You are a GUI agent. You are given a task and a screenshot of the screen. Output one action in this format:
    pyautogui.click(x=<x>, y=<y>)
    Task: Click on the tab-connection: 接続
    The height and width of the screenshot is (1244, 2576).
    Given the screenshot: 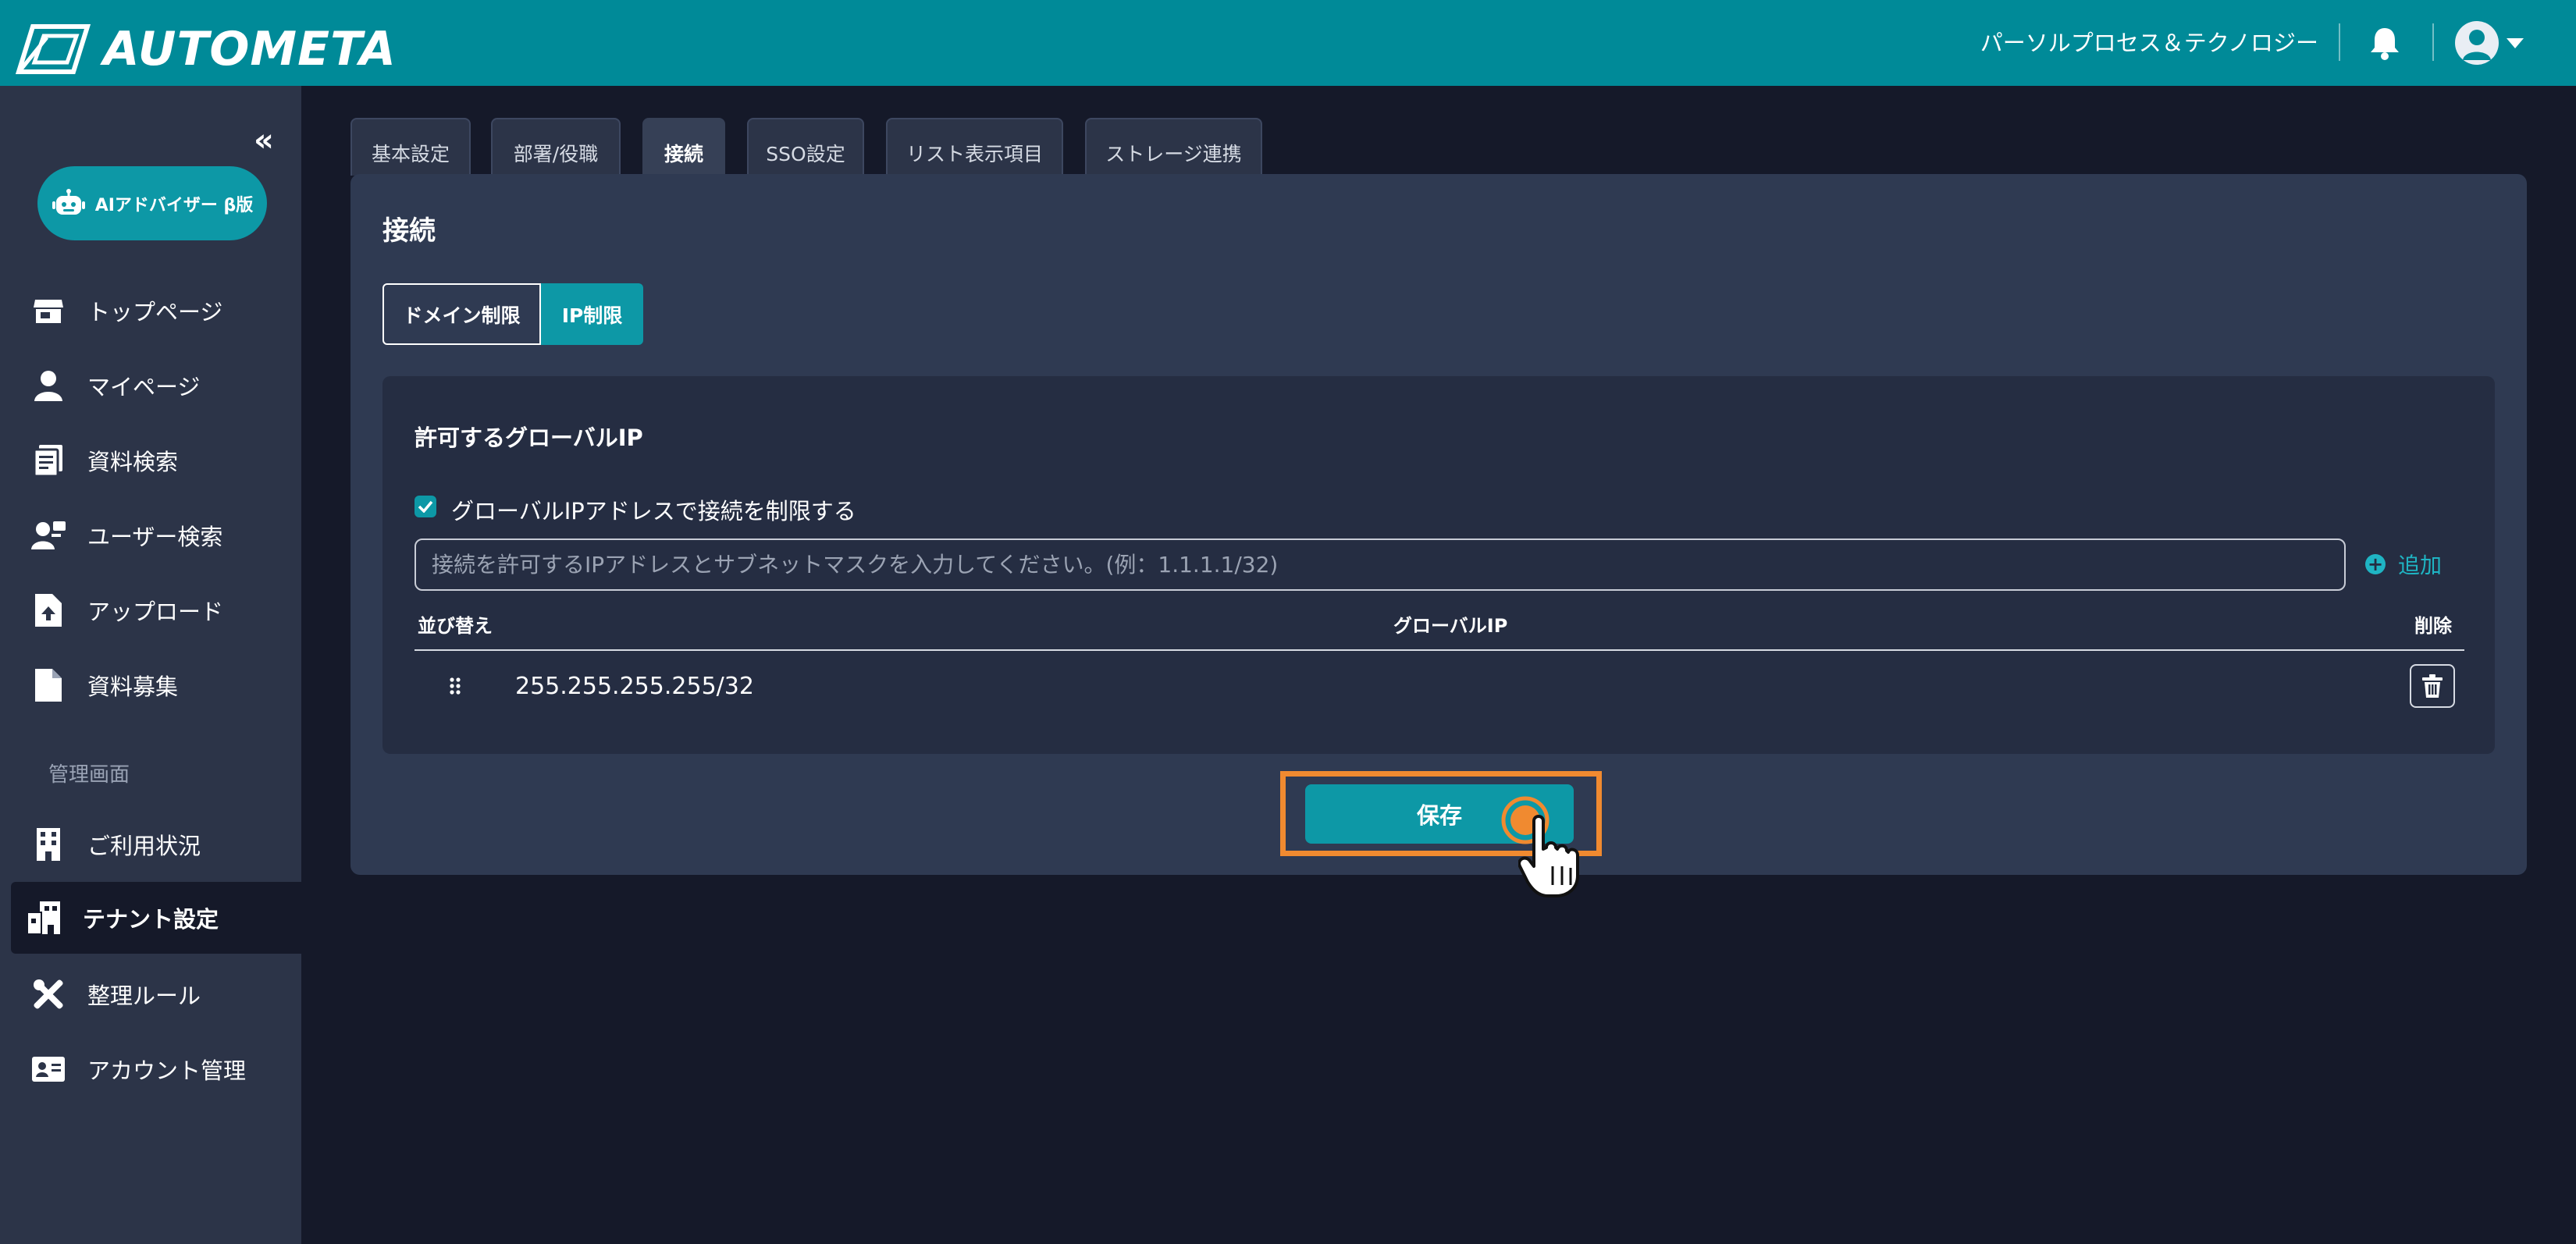 What is the action you would take?
    pyautogui.click(x=683, y=147)
    